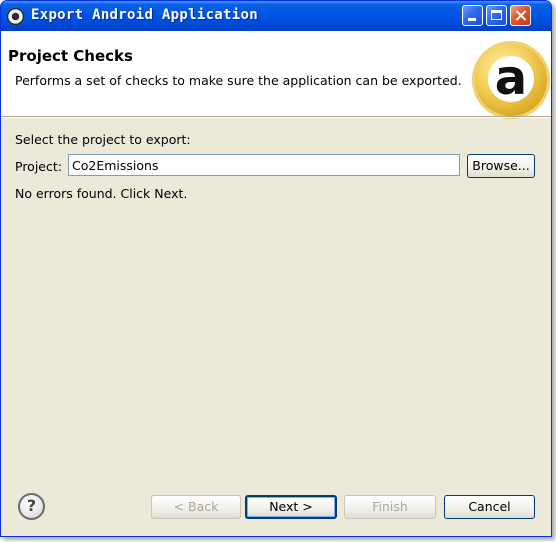  Describe the element at coordinates (101, 193) in the screenshot. I see `status-message: No errors found. Click Next.` at that location.